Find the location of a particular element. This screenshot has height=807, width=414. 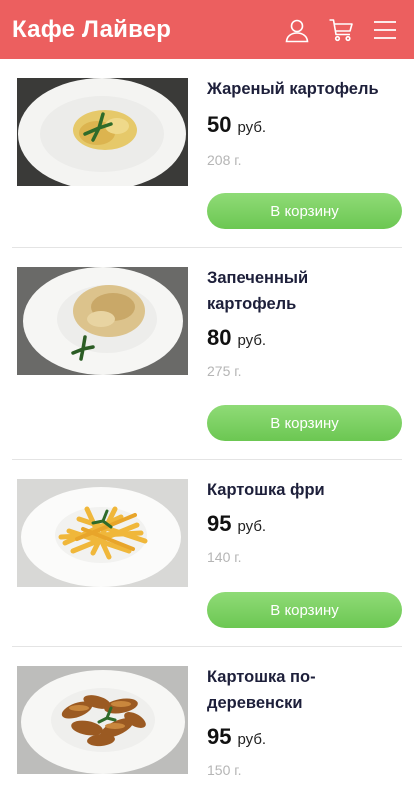

product-weight: 208 г. is located at coordinates (224, 160).